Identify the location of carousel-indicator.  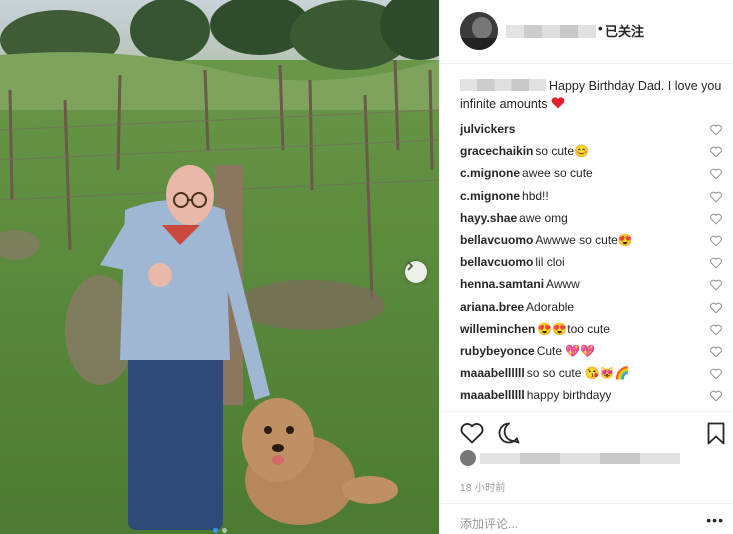
(219, 530).